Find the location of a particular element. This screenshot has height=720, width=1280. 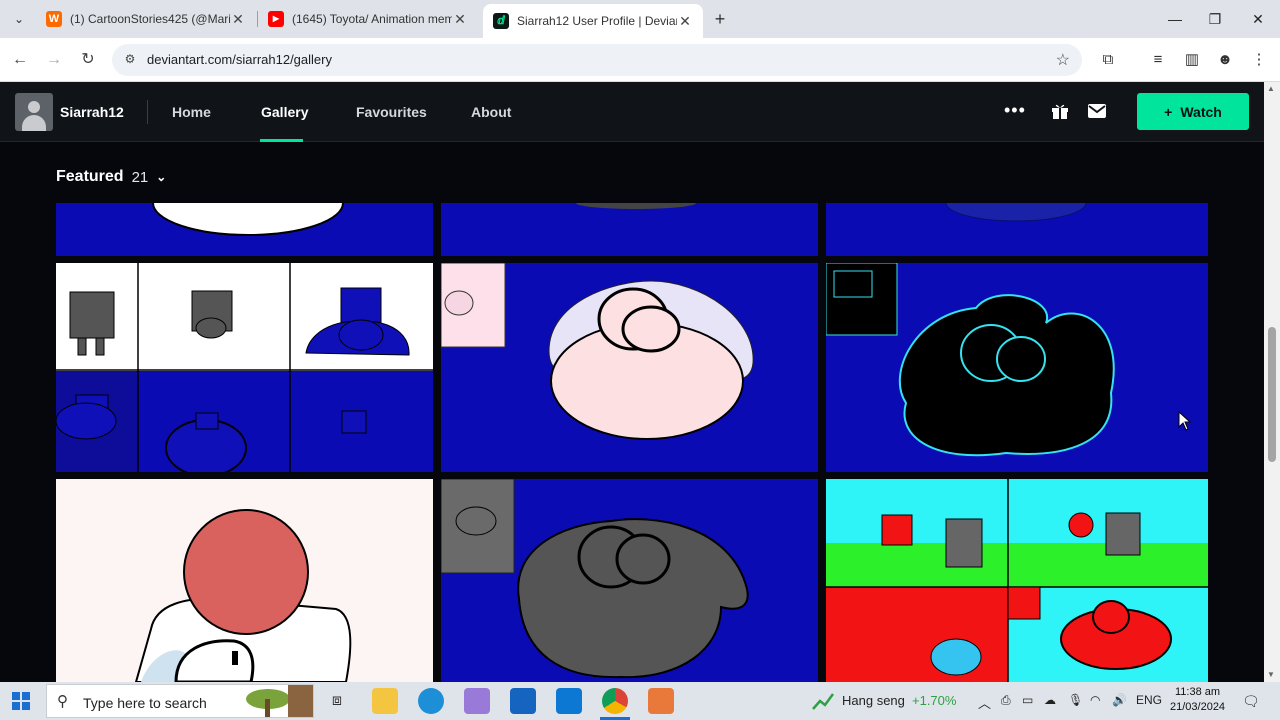

mail-app-icon is located at coordinates (569, 701).